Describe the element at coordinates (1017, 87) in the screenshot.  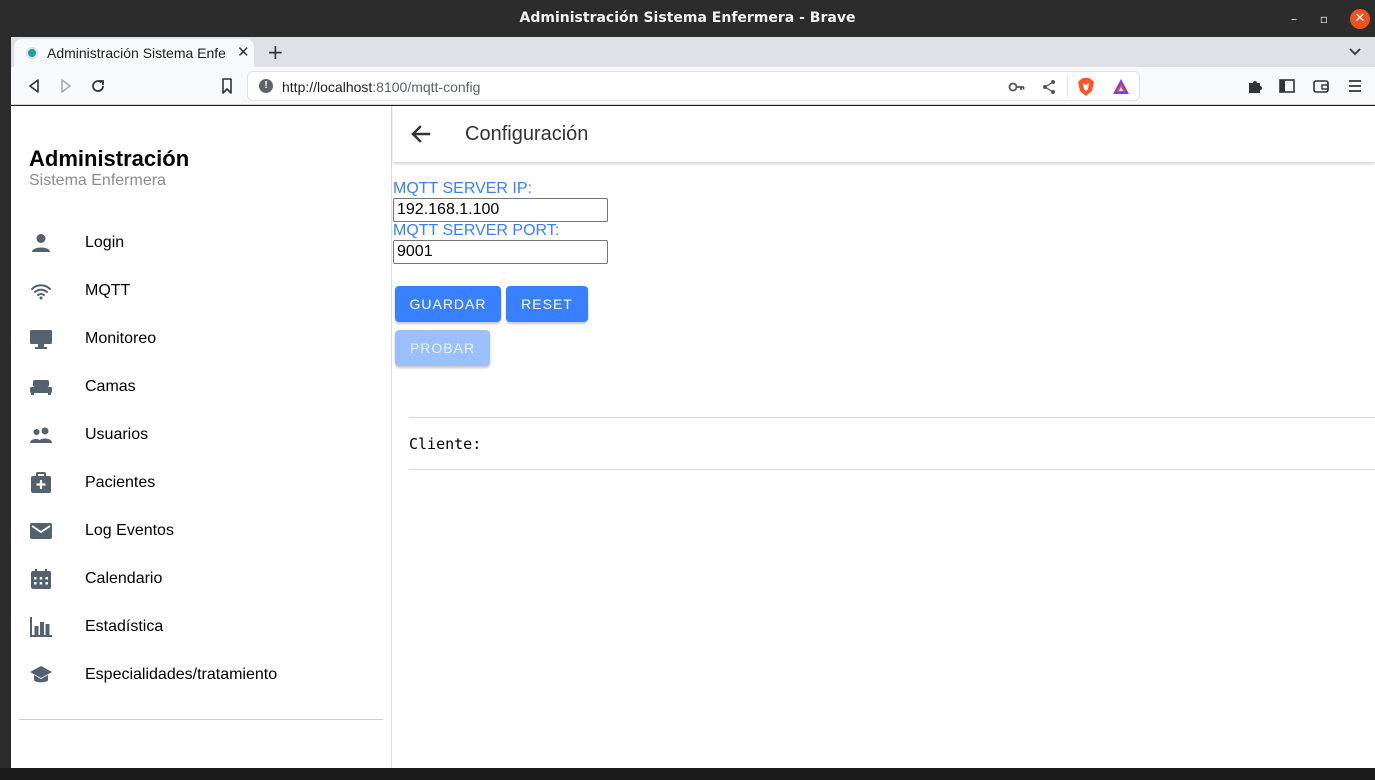
I see `key-icon` at that location.